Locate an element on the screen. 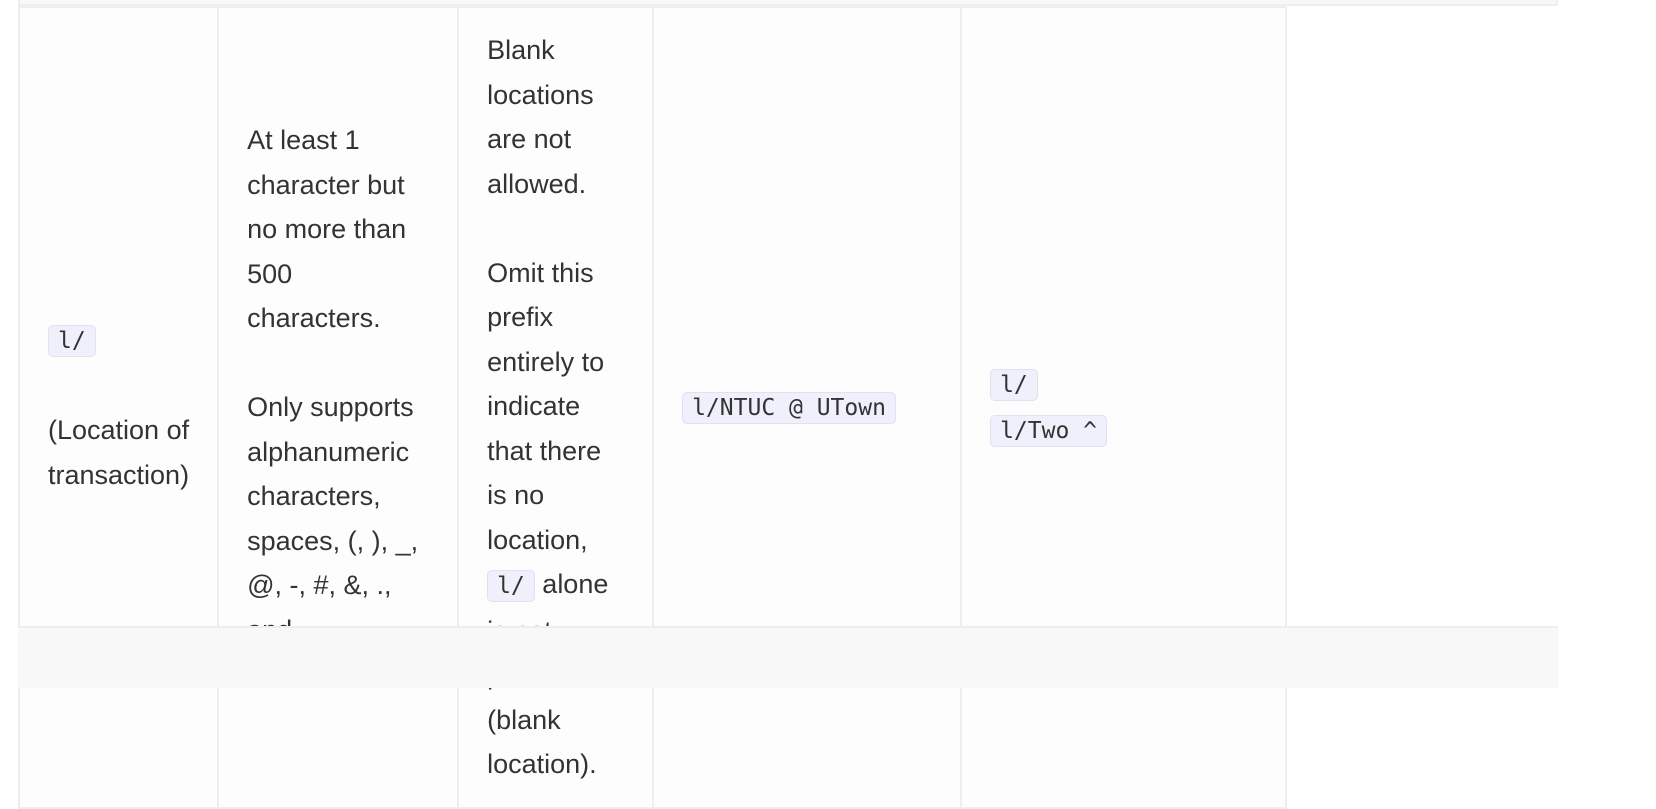 This screenshot has width=1656, height=809. valid-example: l/NTUC @ UTown is located at coordinates (789, 408).